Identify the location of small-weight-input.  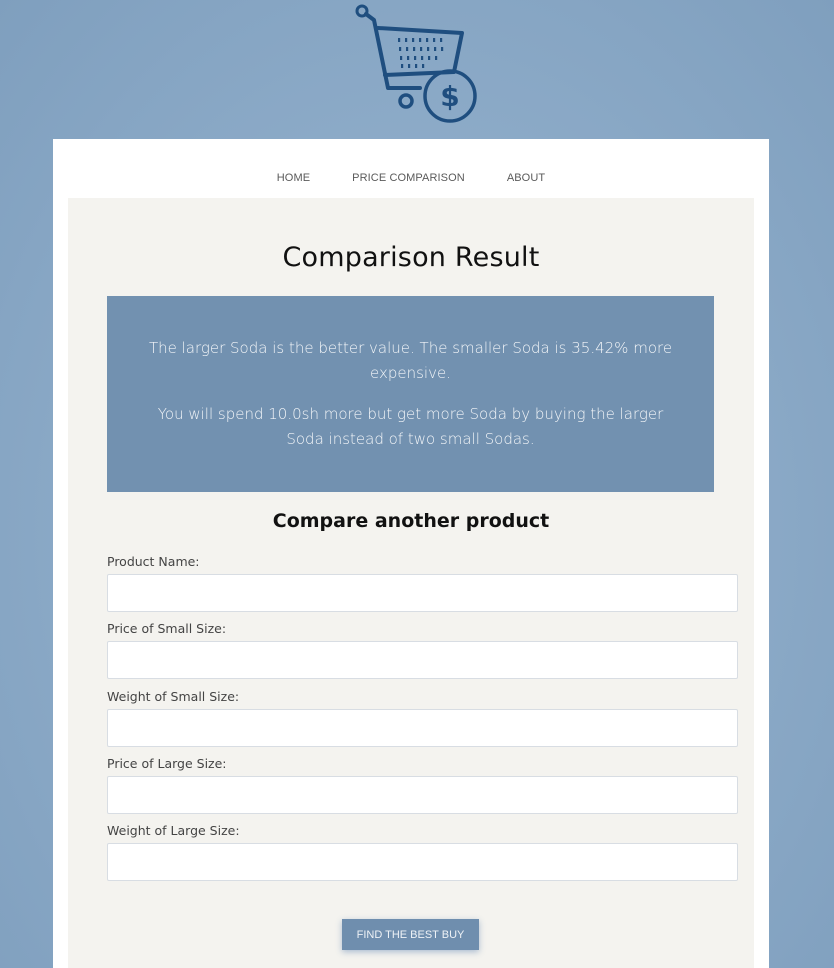
(422, 728).